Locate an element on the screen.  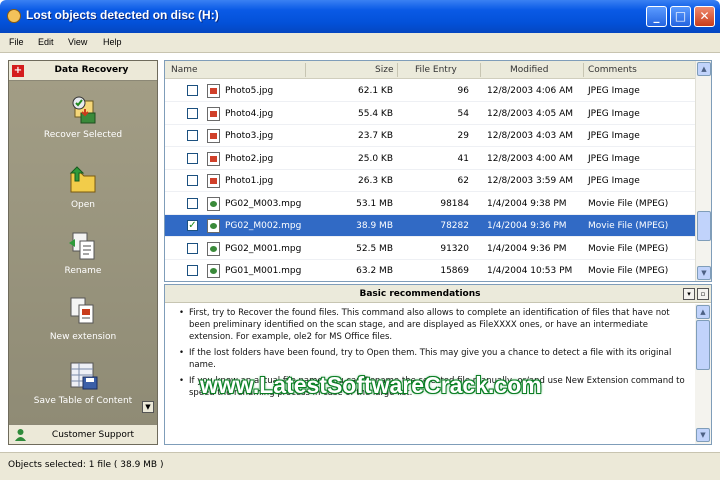
recommendations-title: Basic recommendations is located at coordinates (420, 294).